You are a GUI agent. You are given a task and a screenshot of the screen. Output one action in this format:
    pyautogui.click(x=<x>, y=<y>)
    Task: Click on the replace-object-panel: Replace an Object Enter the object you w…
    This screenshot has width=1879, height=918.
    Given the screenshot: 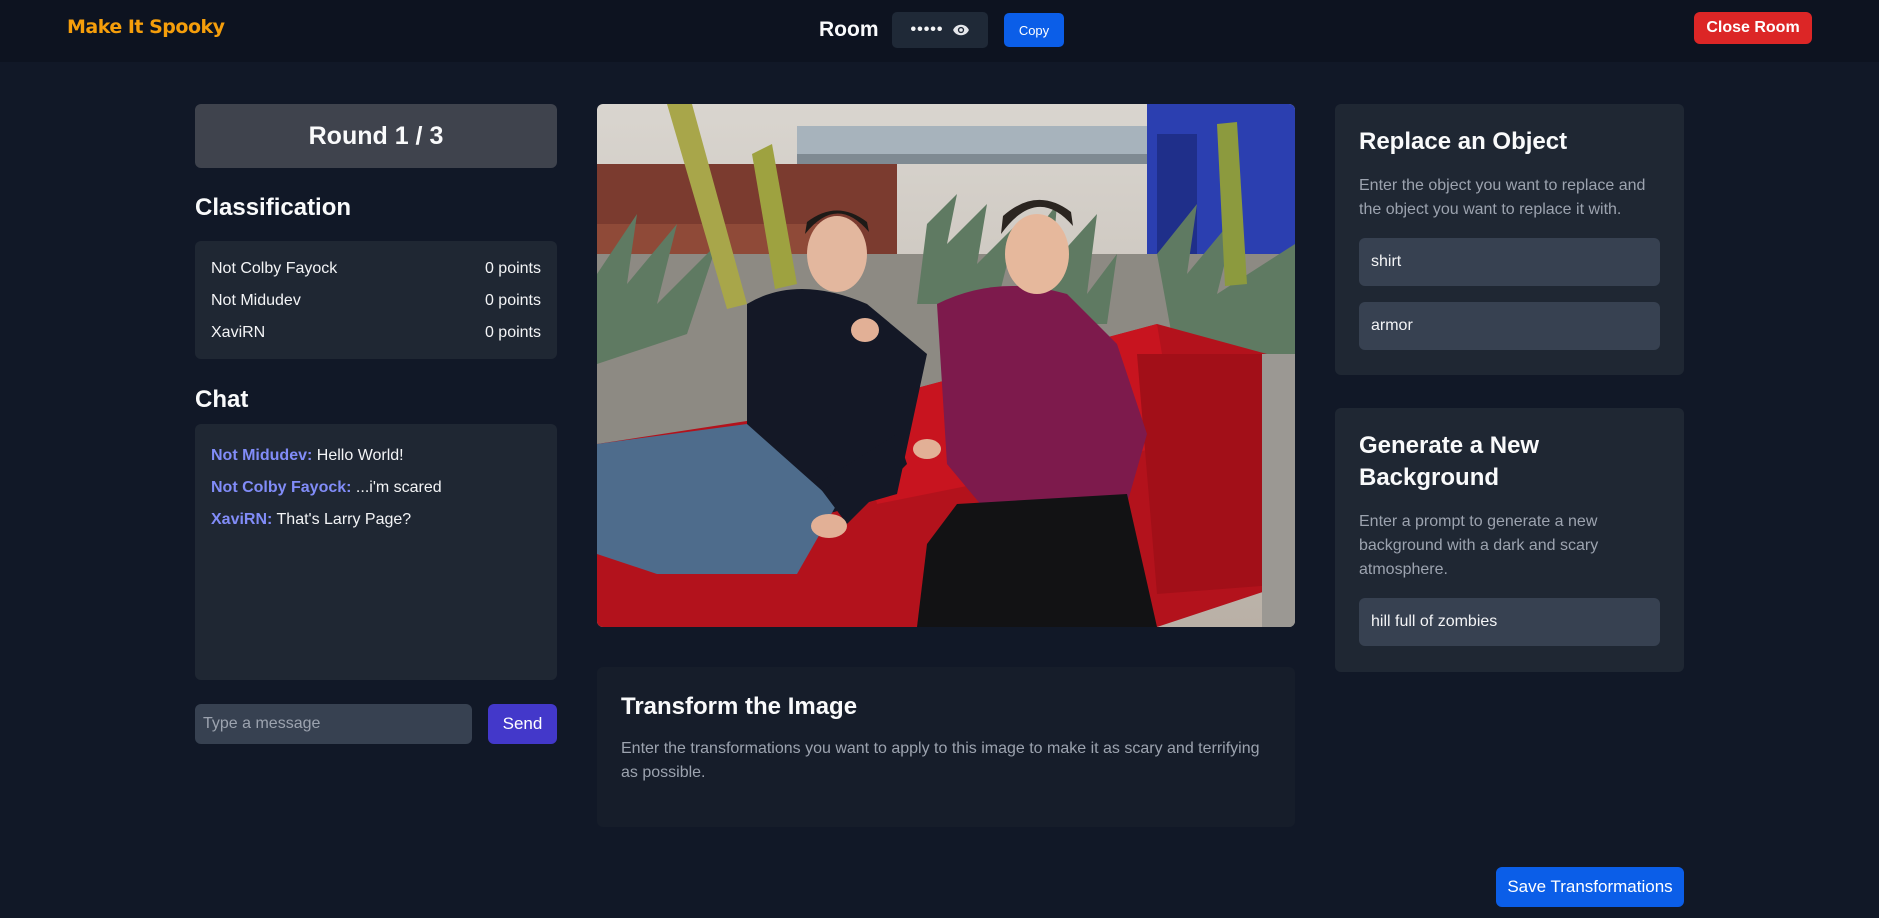 What is the action you would take?
    pyautogui.click(x=1509, y=239)
    